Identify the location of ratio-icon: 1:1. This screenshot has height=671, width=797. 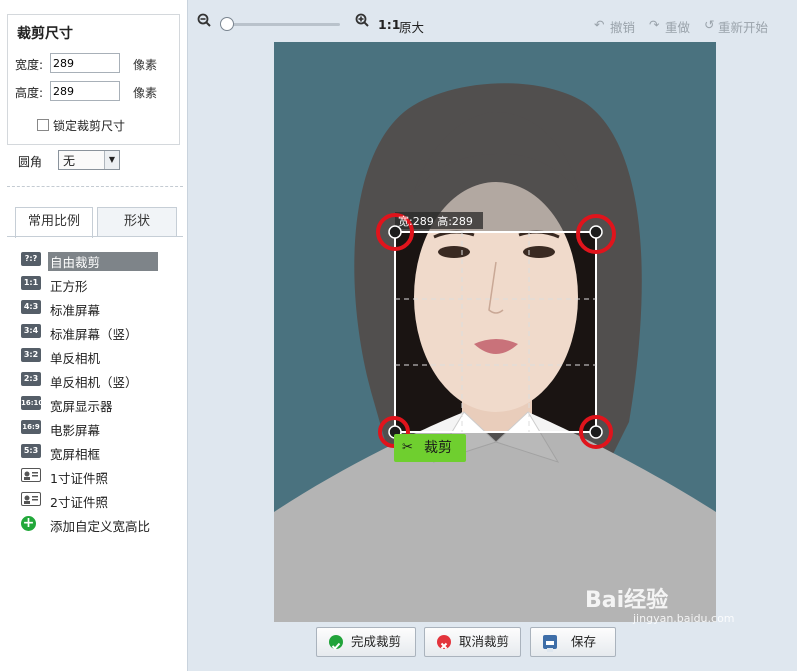
(31, 283).